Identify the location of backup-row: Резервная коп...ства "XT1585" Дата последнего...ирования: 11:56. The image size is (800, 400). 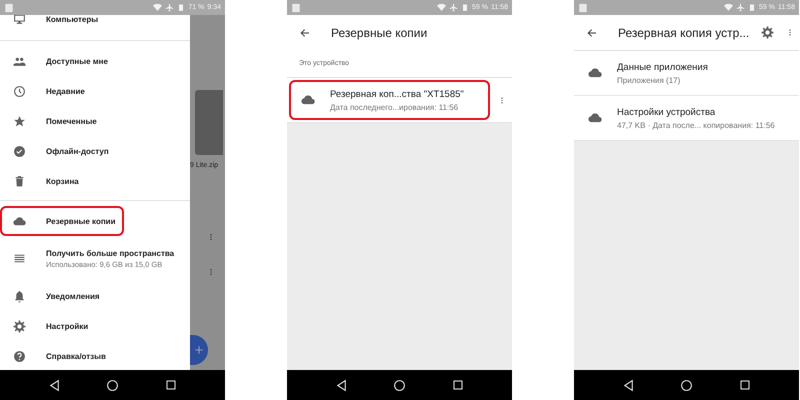
(389, 100).